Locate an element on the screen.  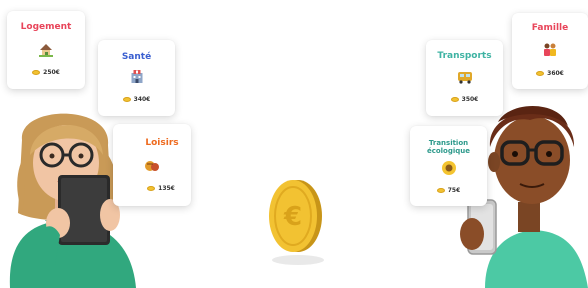
budget-card-logement: Logement 250€ is located at coordinates (46, 50).